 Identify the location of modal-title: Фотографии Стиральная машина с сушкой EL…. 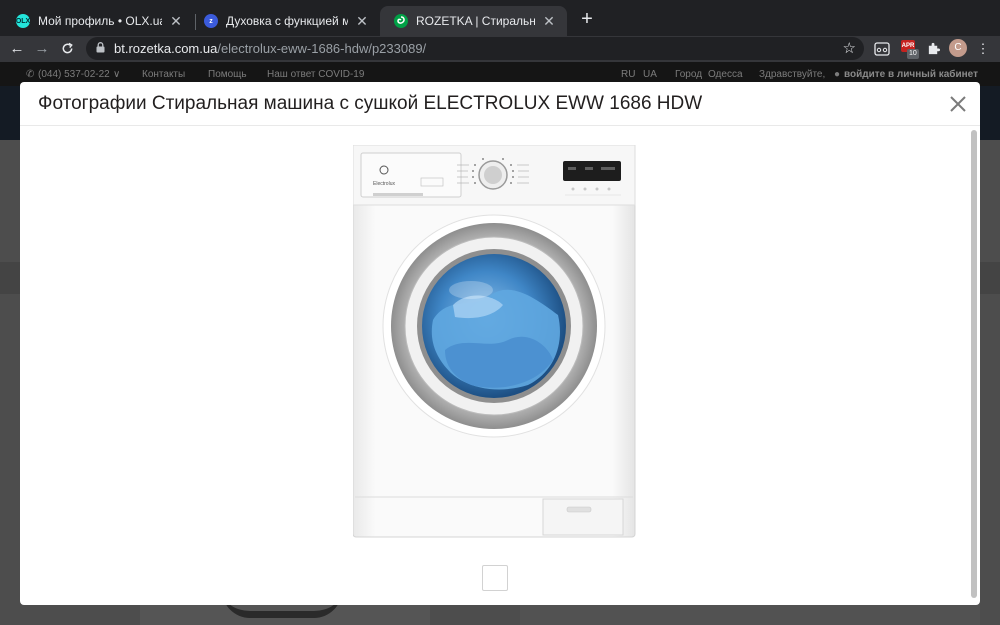
(370, 103).